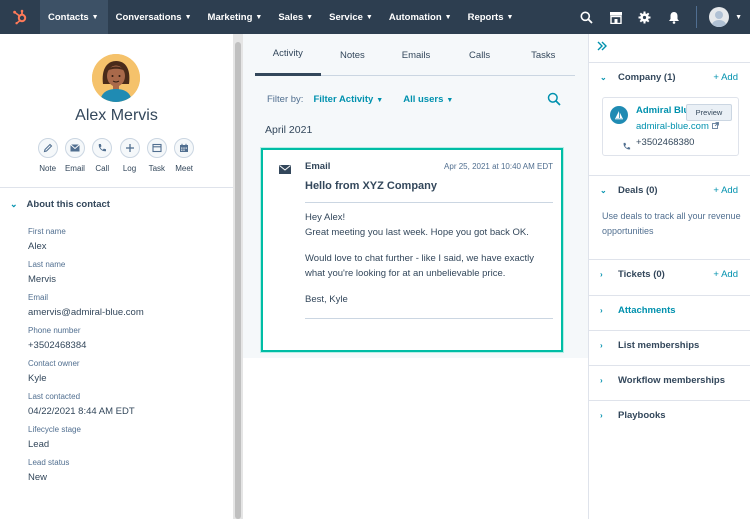 The width and height of the screenshot is (750, 519). What do you see at coordinates (156, 148) in the screenshot?
I see `task-icon` at bounding box center [156, 148].